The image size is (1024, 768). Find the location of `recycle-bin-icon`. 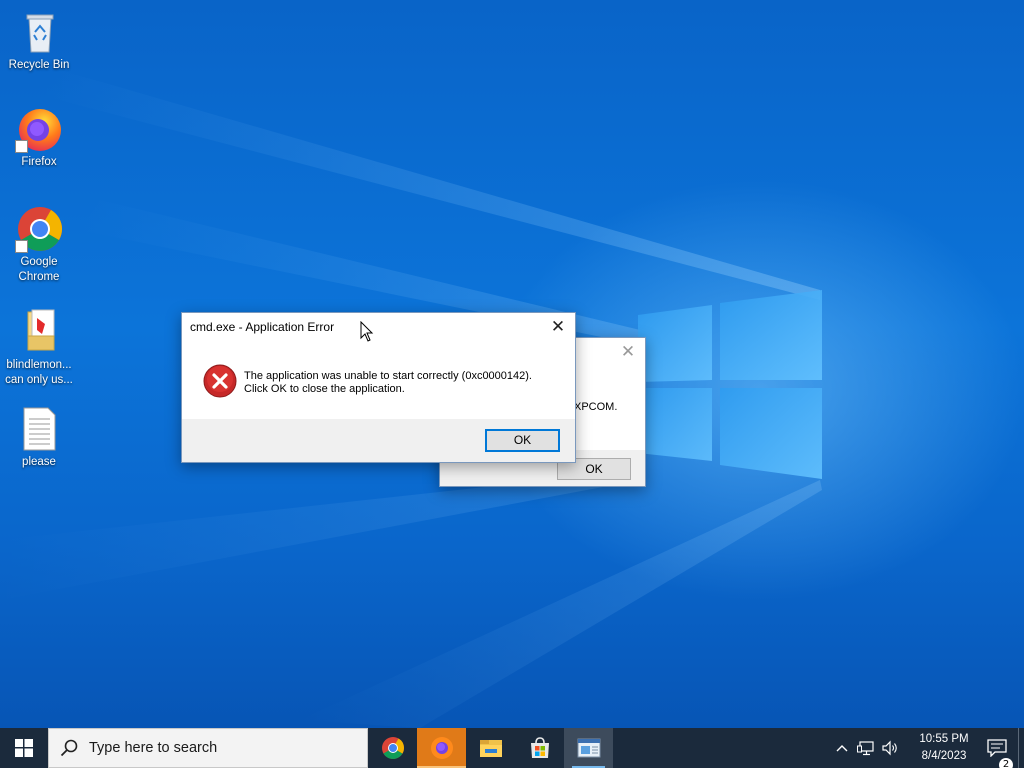

recycle-bin-icon is located at coordinates (39, 32).